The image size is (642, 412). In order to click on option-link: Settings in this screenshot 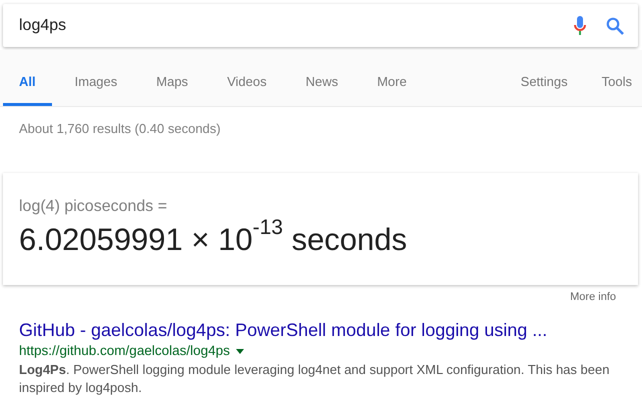, I will do `click(544, 78)`.